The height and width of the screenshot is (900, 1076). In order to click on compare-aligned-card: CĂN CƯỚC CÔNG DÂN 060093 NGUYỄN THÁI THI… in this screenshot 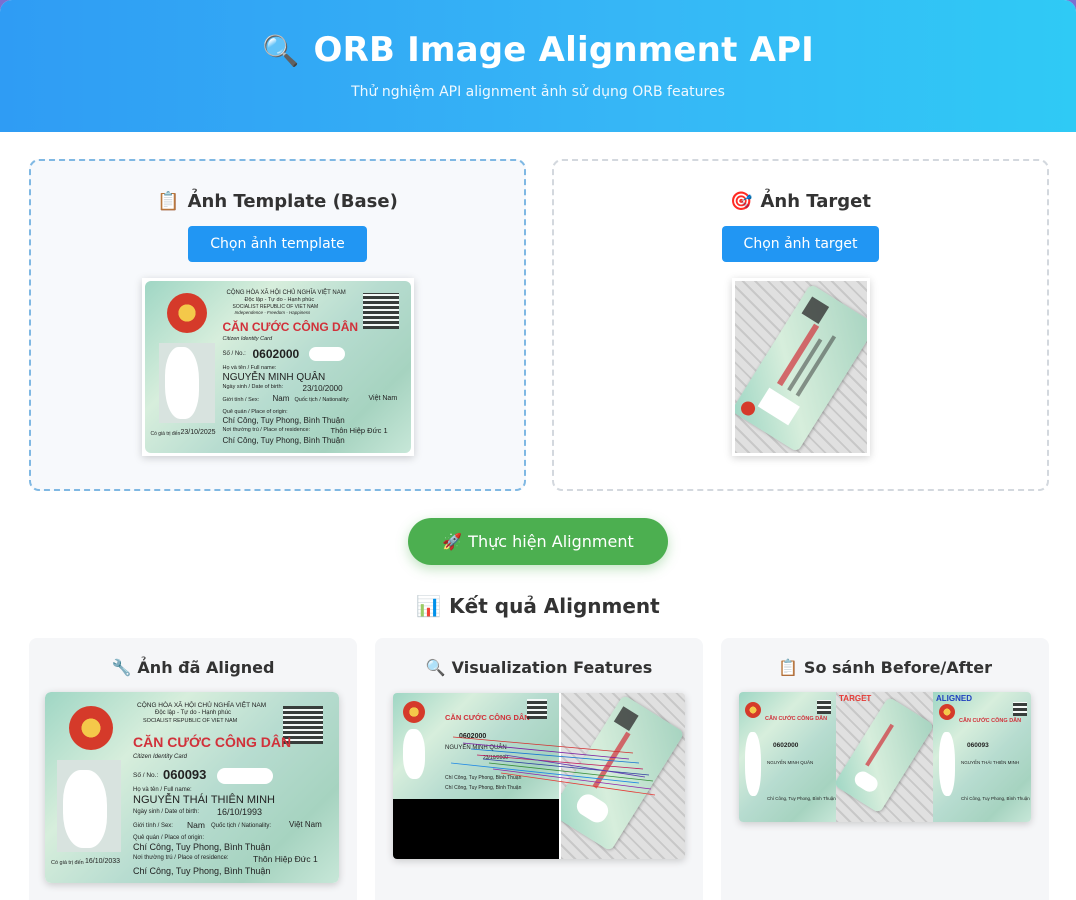, I will do `click(982, 757)`.